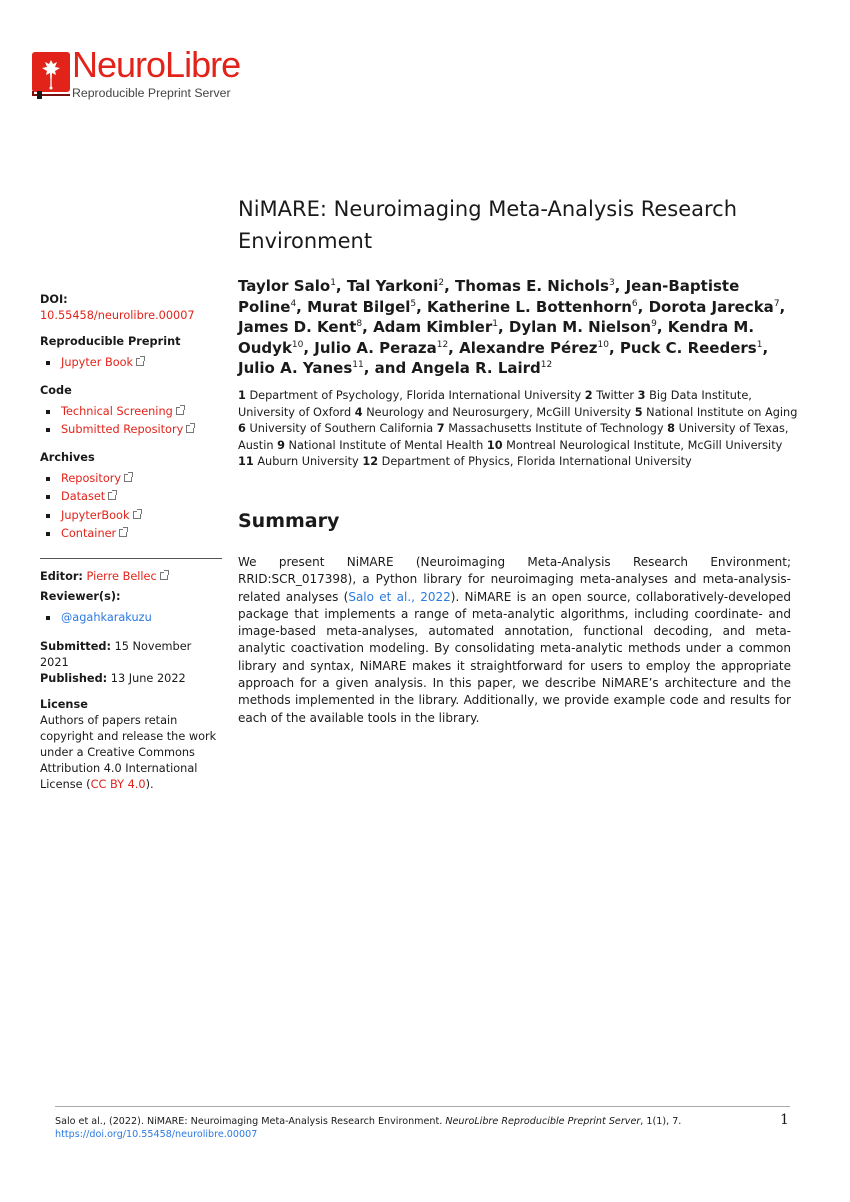  I want to click on affiliation-number: 3, so click(641, 395).